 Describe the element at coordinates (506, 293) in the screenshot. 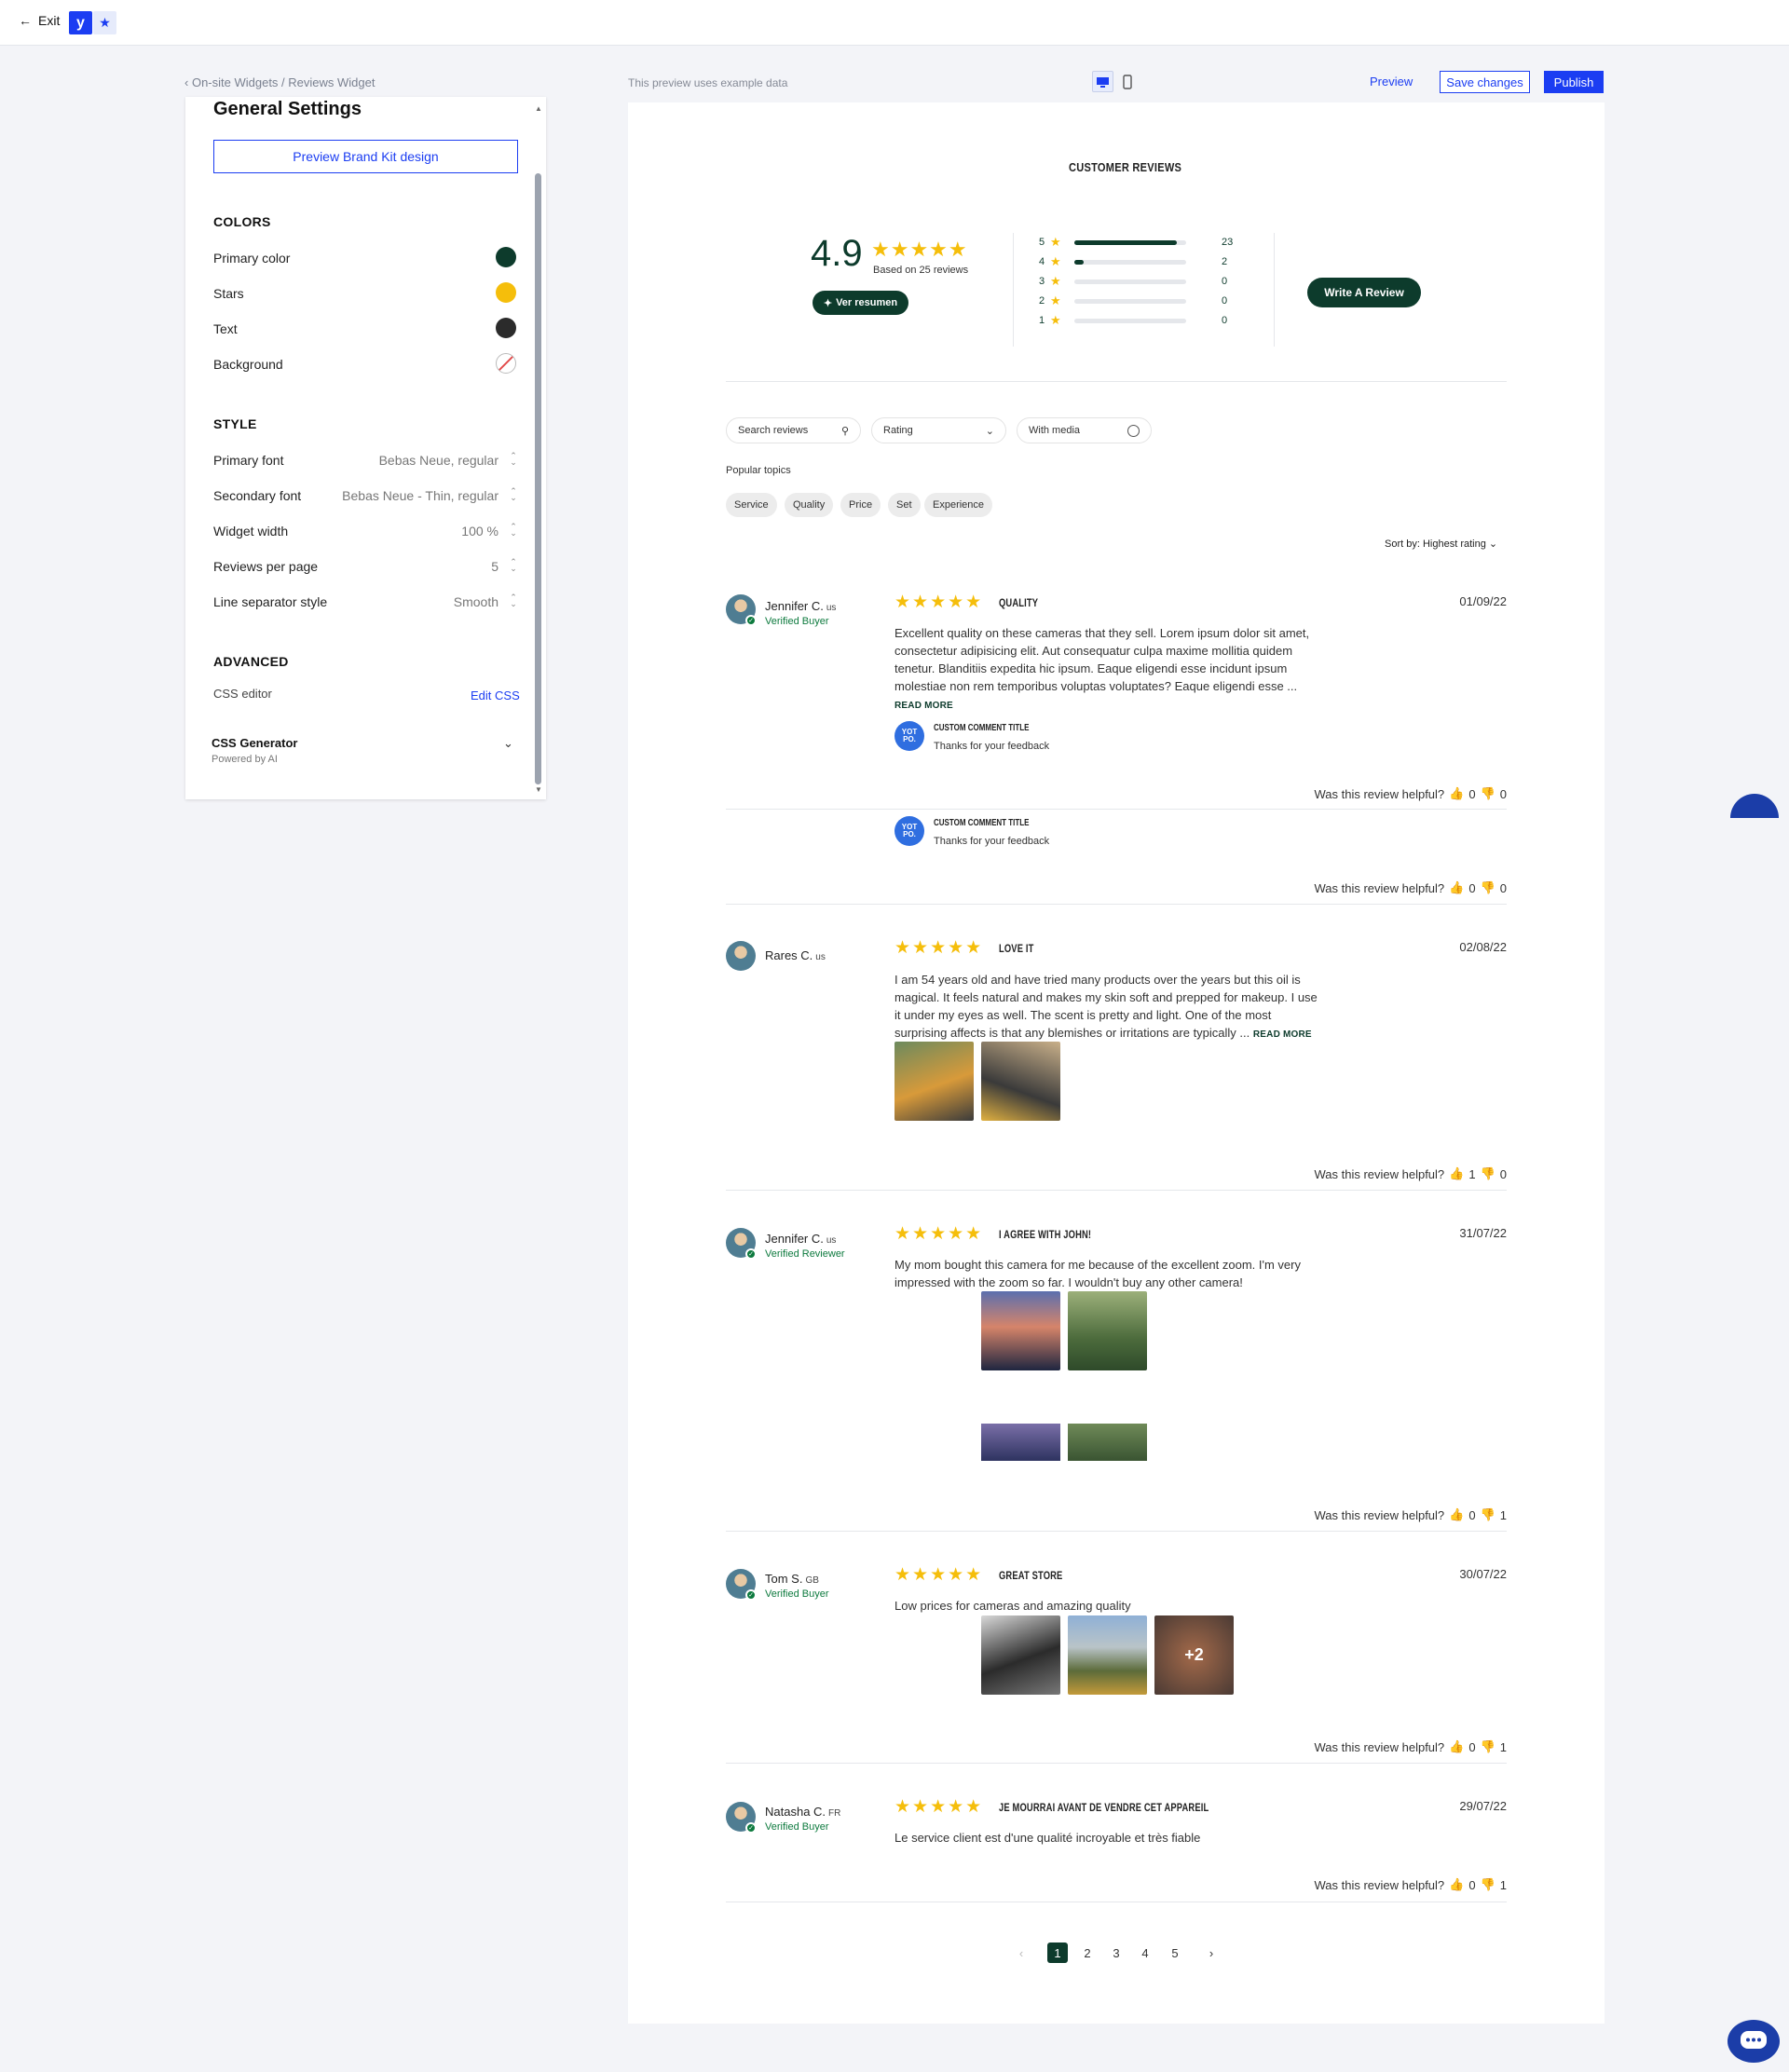

I see `stars-color-swatch` at that location.